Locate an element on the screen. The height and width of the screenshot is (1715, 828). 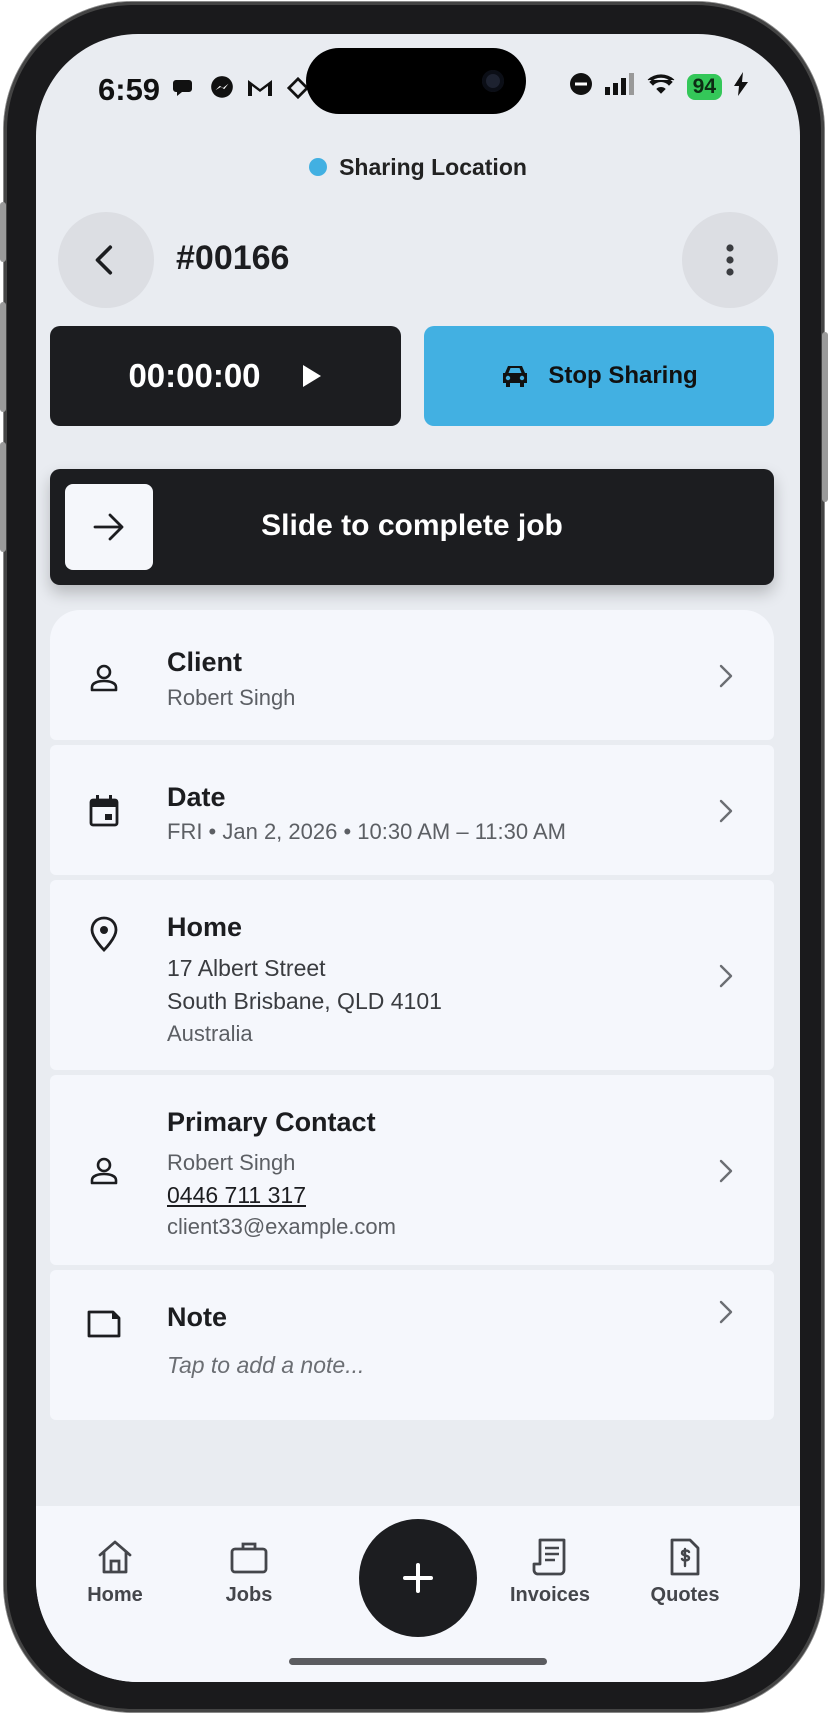
add-button is located at coordinates (418, 1578).